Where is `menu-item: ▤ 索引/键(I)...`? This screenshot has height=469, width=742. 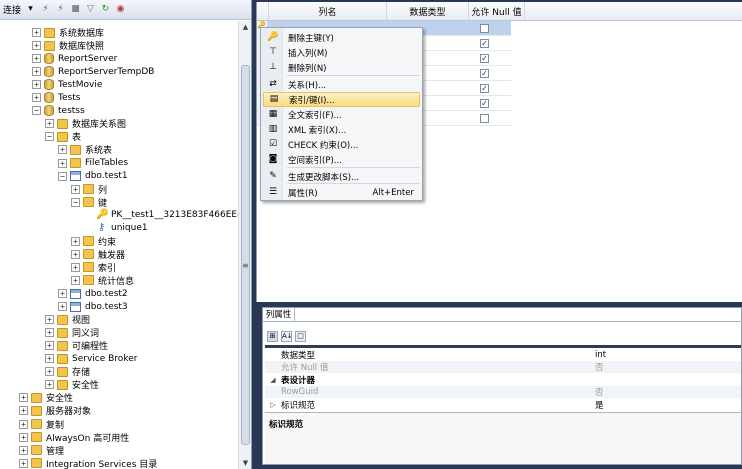 menu-item: ▤ 索引/键(I)... is located at coordinates (341, 99).